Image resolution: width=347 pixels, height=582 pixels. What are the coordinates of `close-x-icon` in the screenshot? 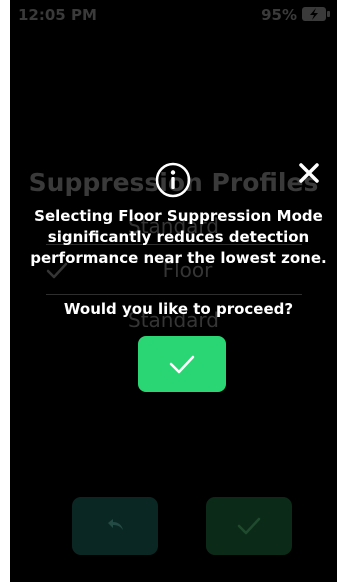 It's located at (309, 173).